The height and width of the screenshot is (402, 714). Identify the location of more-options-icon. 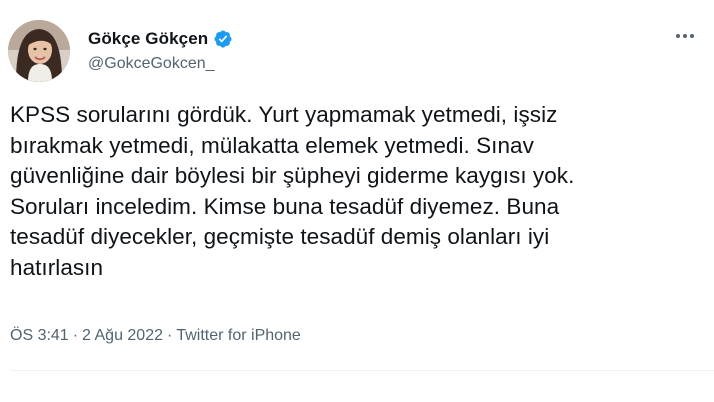
(685, 36).